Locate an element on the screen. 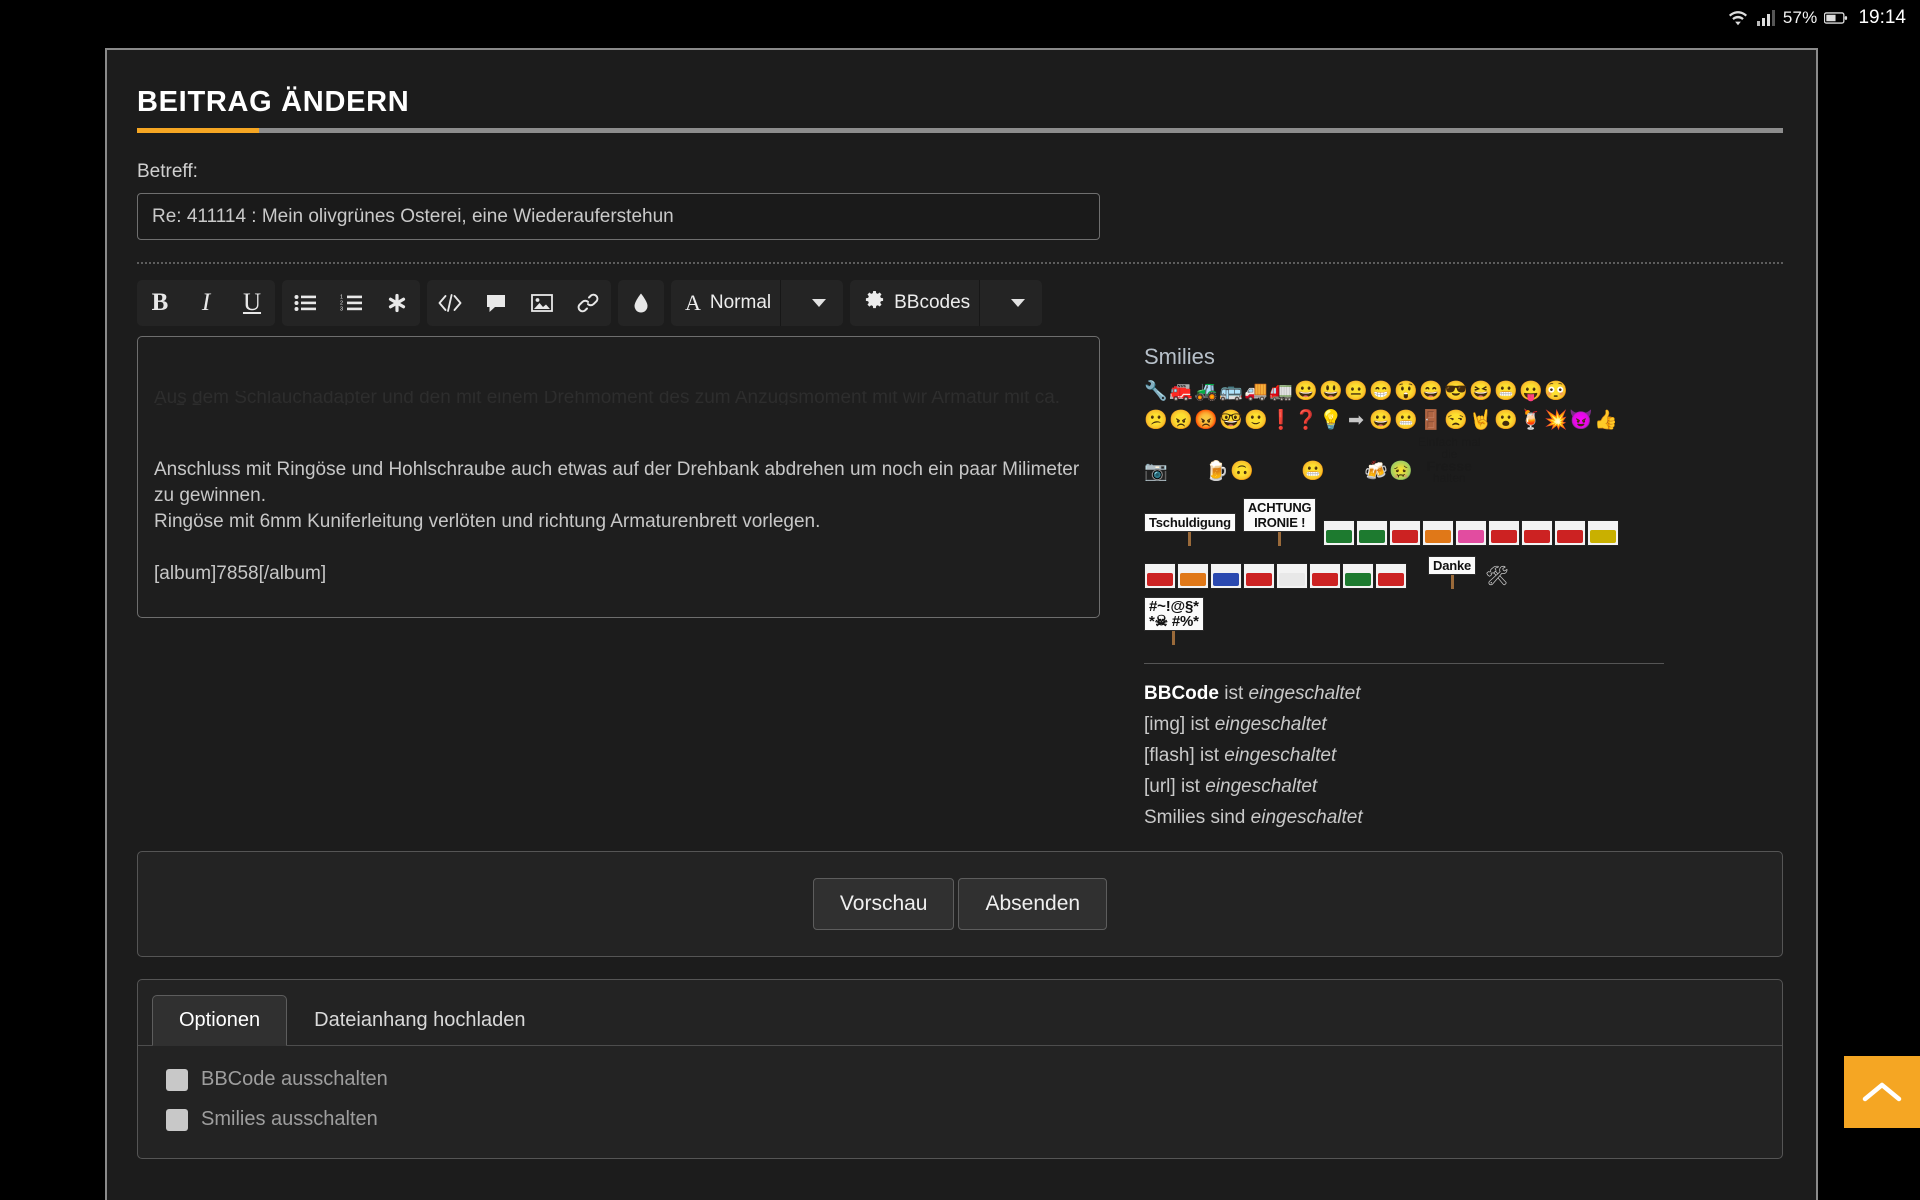 The width and height of the screenshot is (1920, 1200). smiley-12: 😎 is located at coordinates (1456, 391).